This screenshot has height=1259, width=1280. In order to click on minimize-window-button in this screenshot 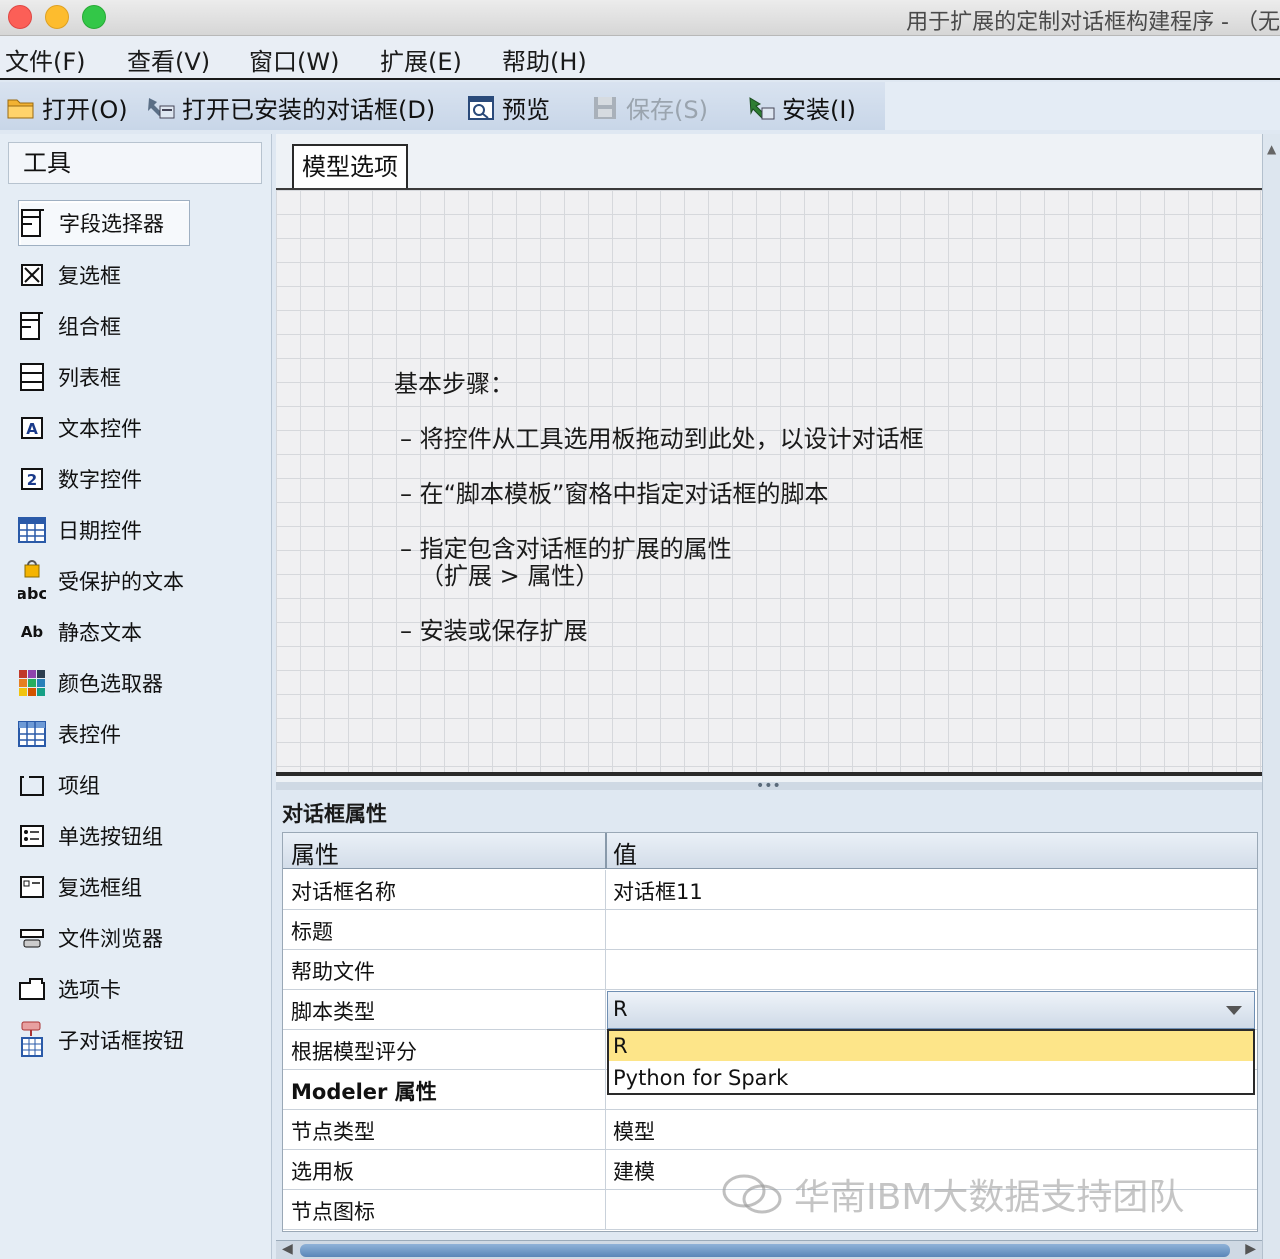, I will do `click(57, 17)`.